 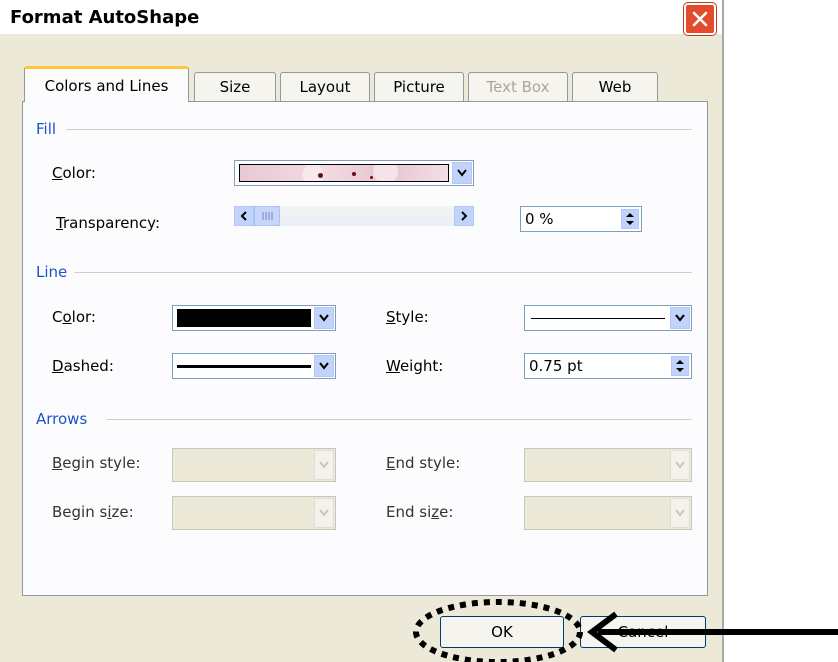 What do you see at coordinates (83, 366) in the screenshot?
I see `dashed-label: Dashed:` at bounding box center [83, 366].